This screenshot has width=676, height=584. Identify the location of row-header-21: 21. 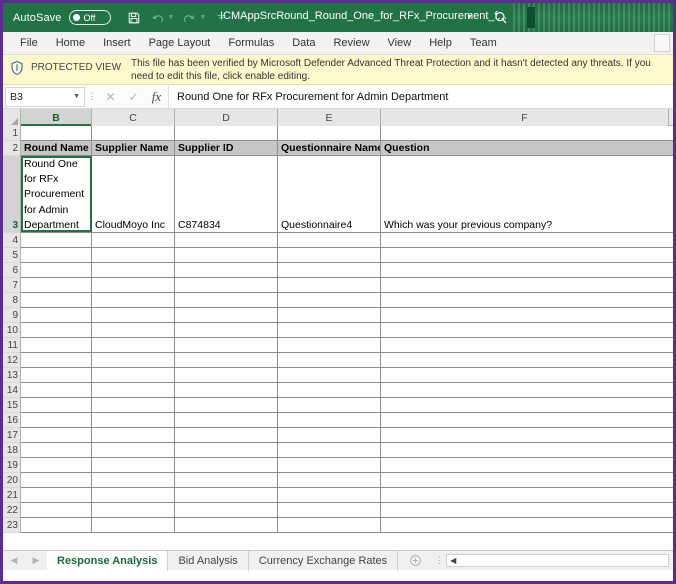
(11, 495).